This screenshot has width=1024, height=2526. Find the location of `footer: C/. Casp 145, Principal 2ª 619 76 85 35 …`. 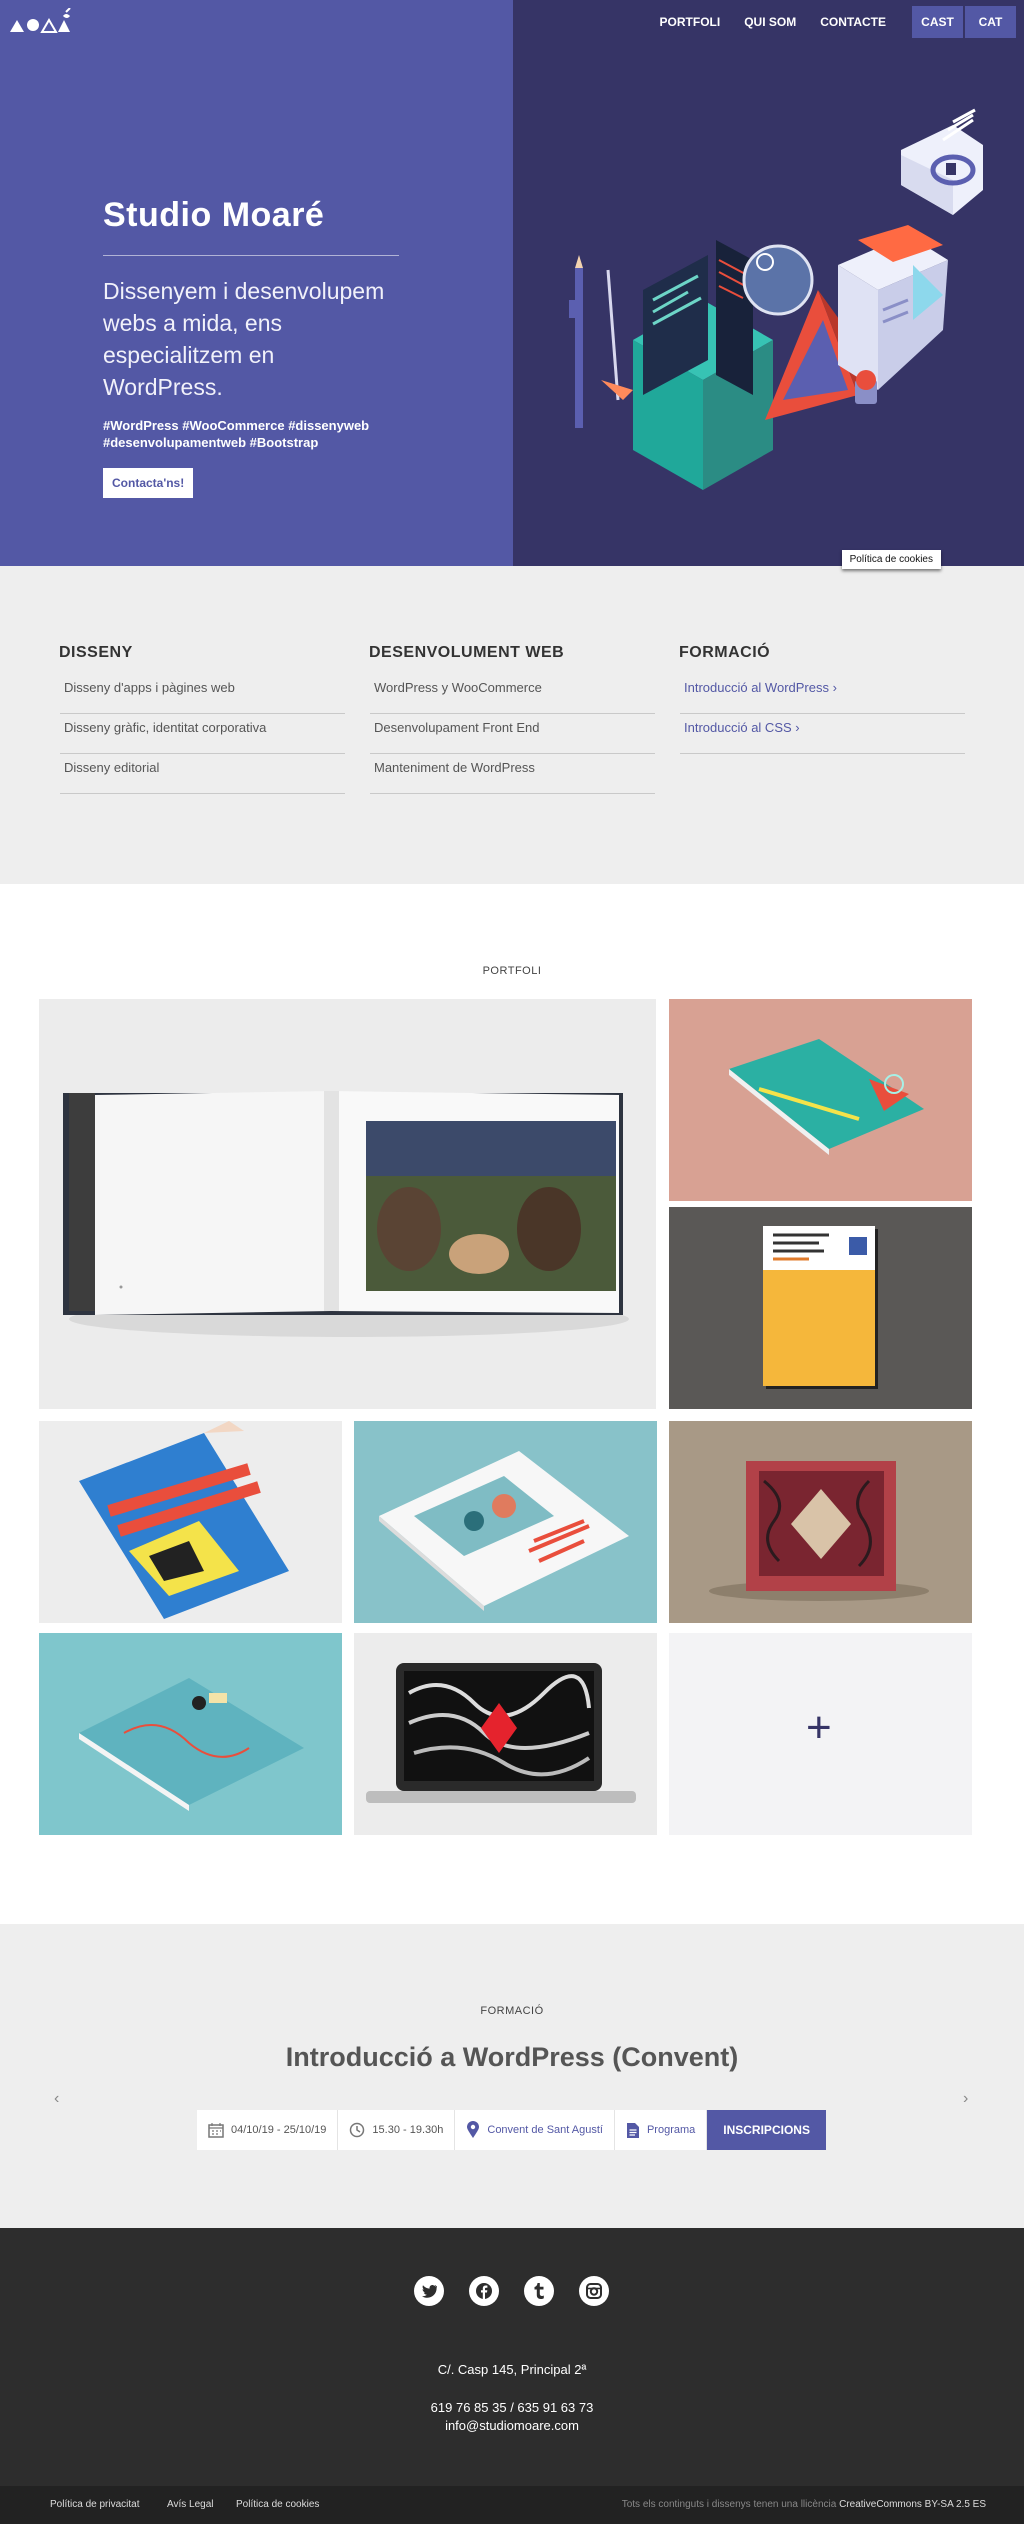

footer: C/. Casp 145, Principal 2ª 619 76 85 35 … is located at coordinates (512, 2357).